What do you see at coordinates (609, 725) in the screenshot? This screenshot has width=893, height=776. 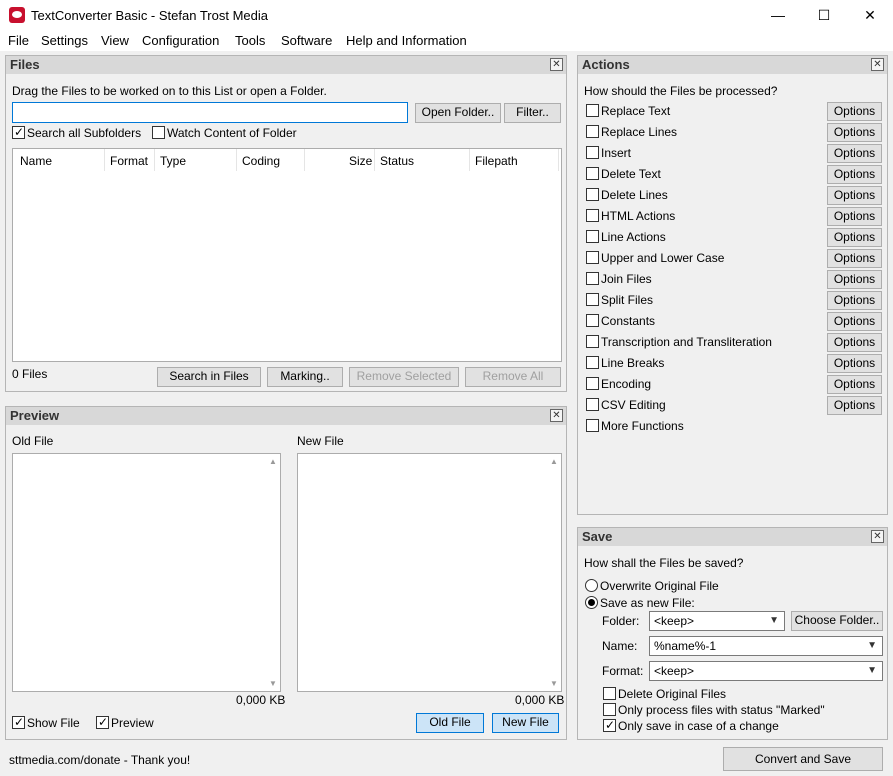 I see `only-change-checkbox` at bounding box center [609, 725].